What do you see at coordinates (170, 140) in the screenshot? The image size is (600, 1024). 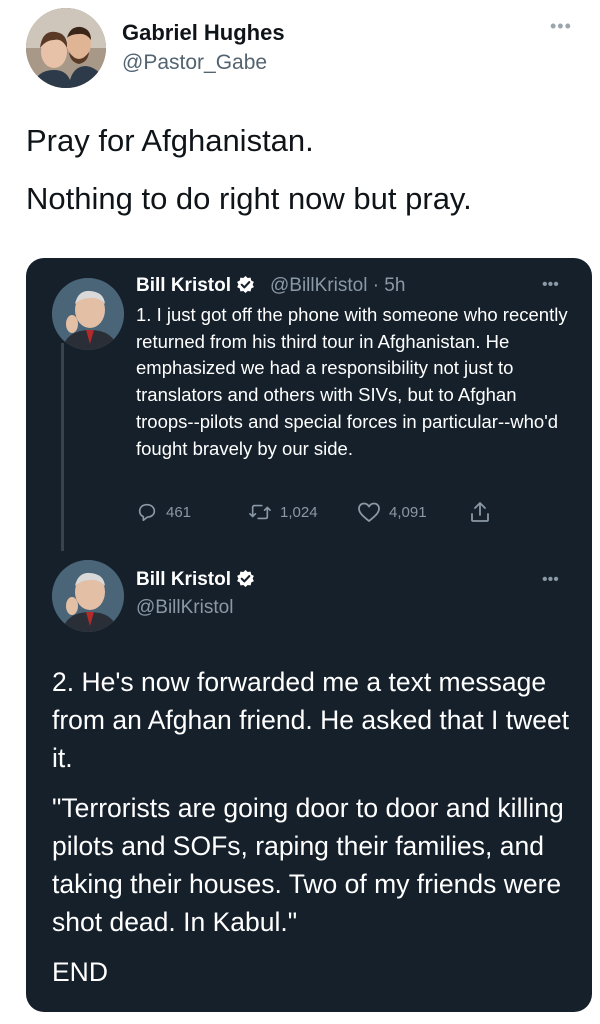 I see `outer-tweet-line-1: Pray for Afghanistan.` at bounding box center [170, 140].